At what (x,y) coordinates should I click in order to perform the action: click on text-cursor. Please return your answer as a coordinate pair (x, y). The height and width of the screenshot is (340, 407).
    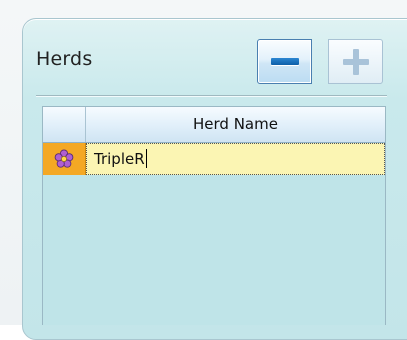
    Looking at the image, I should click on (146, 158).